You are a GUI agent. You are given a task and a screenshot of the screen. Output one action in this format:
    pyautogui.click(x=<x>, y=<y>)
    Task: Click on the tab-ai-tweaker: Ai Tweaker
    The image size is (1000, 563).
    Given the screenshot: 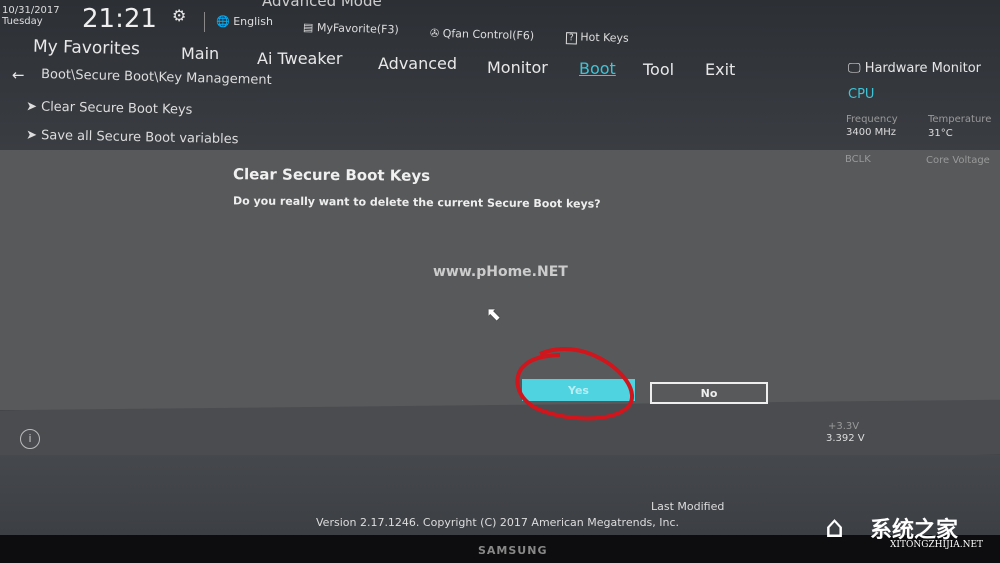 What is the action you would take?
    pyautogui.click(x=299, y=58)
    